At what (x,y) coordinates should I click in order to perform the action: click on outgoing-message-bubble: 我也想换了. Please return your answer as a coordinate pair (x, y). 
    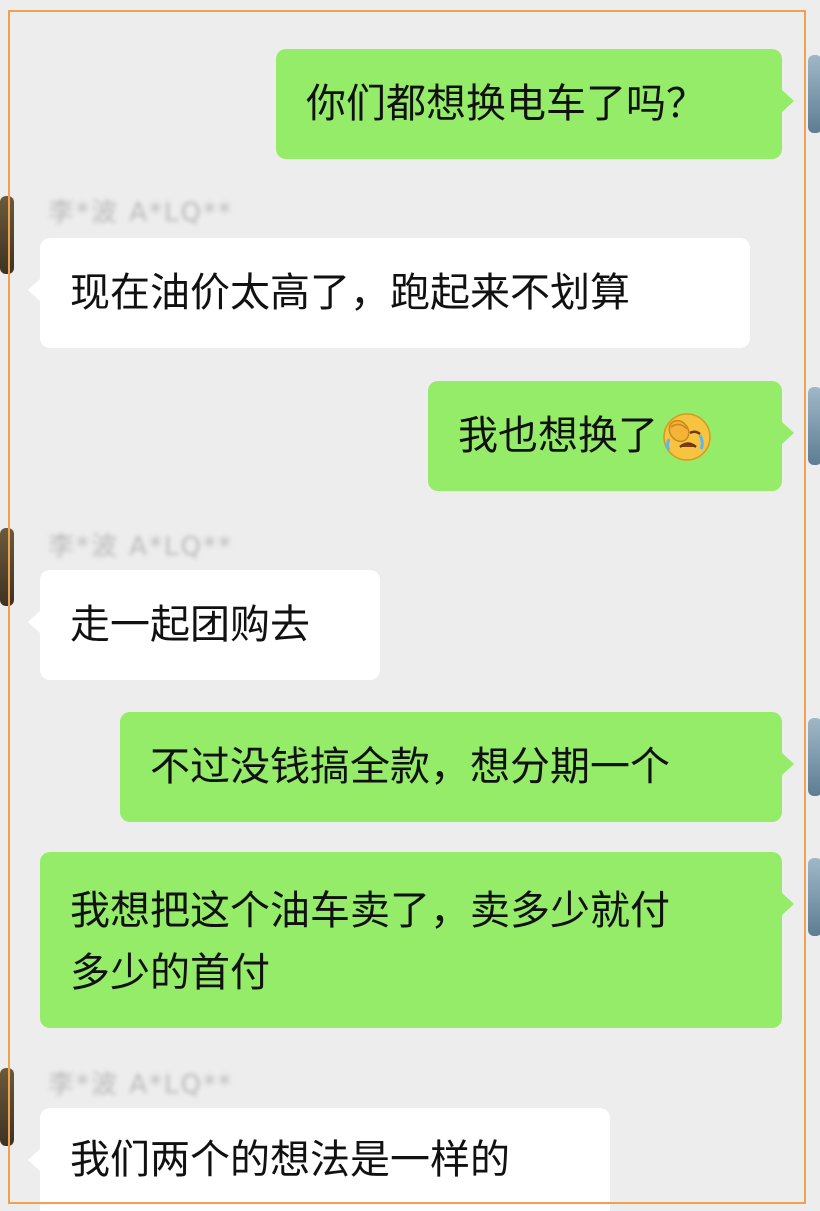
    Looking at the image, I should click on (611, 436).